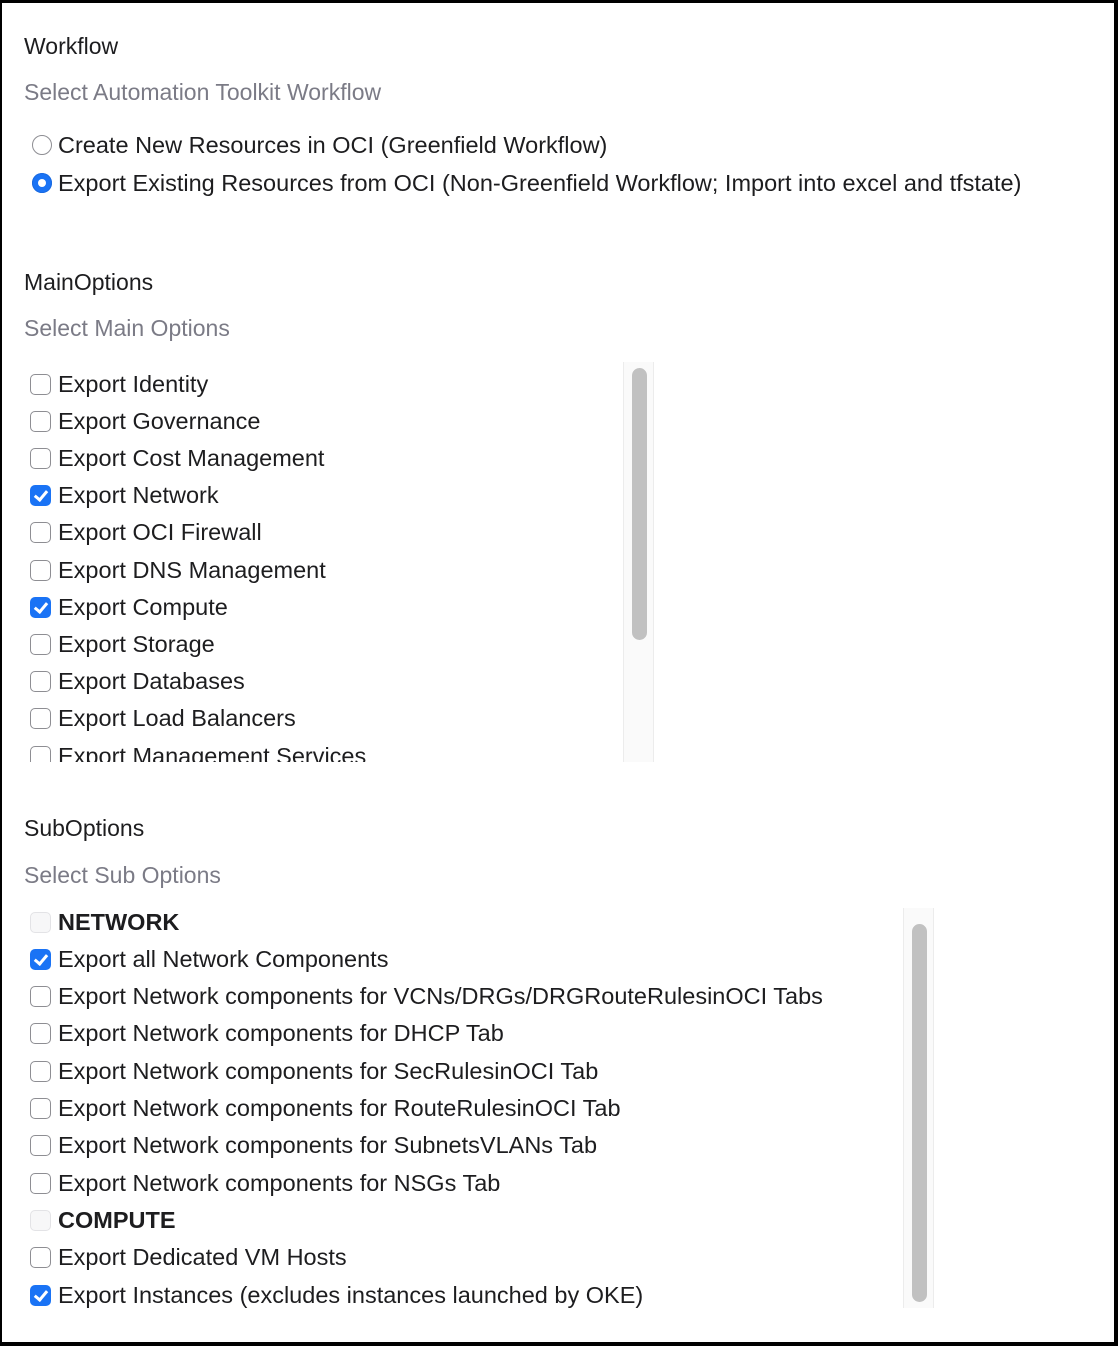 The image size is (1118, 1346). I want to click on main-option-item-export-network: Export Network, so click(124, 496).